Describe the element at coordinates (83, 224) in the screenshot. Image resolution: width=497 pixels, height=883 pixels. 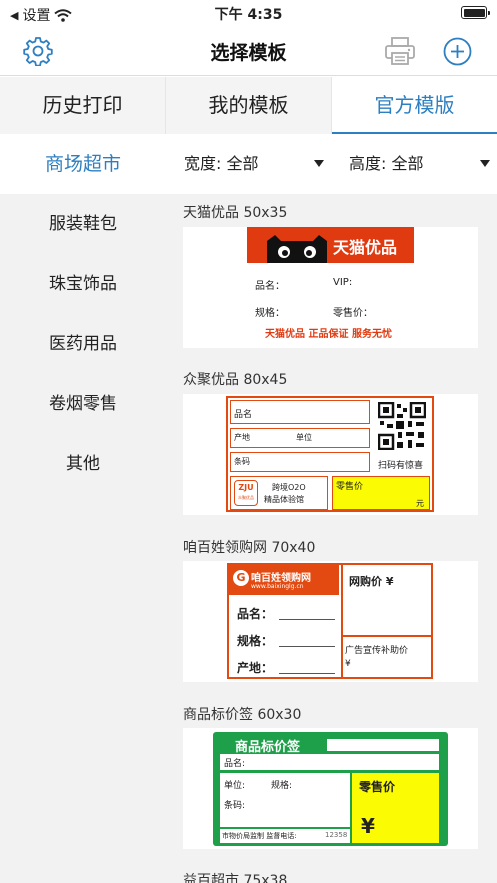
I see `sidebar-item-clothing: 服装鞋包` at that location.